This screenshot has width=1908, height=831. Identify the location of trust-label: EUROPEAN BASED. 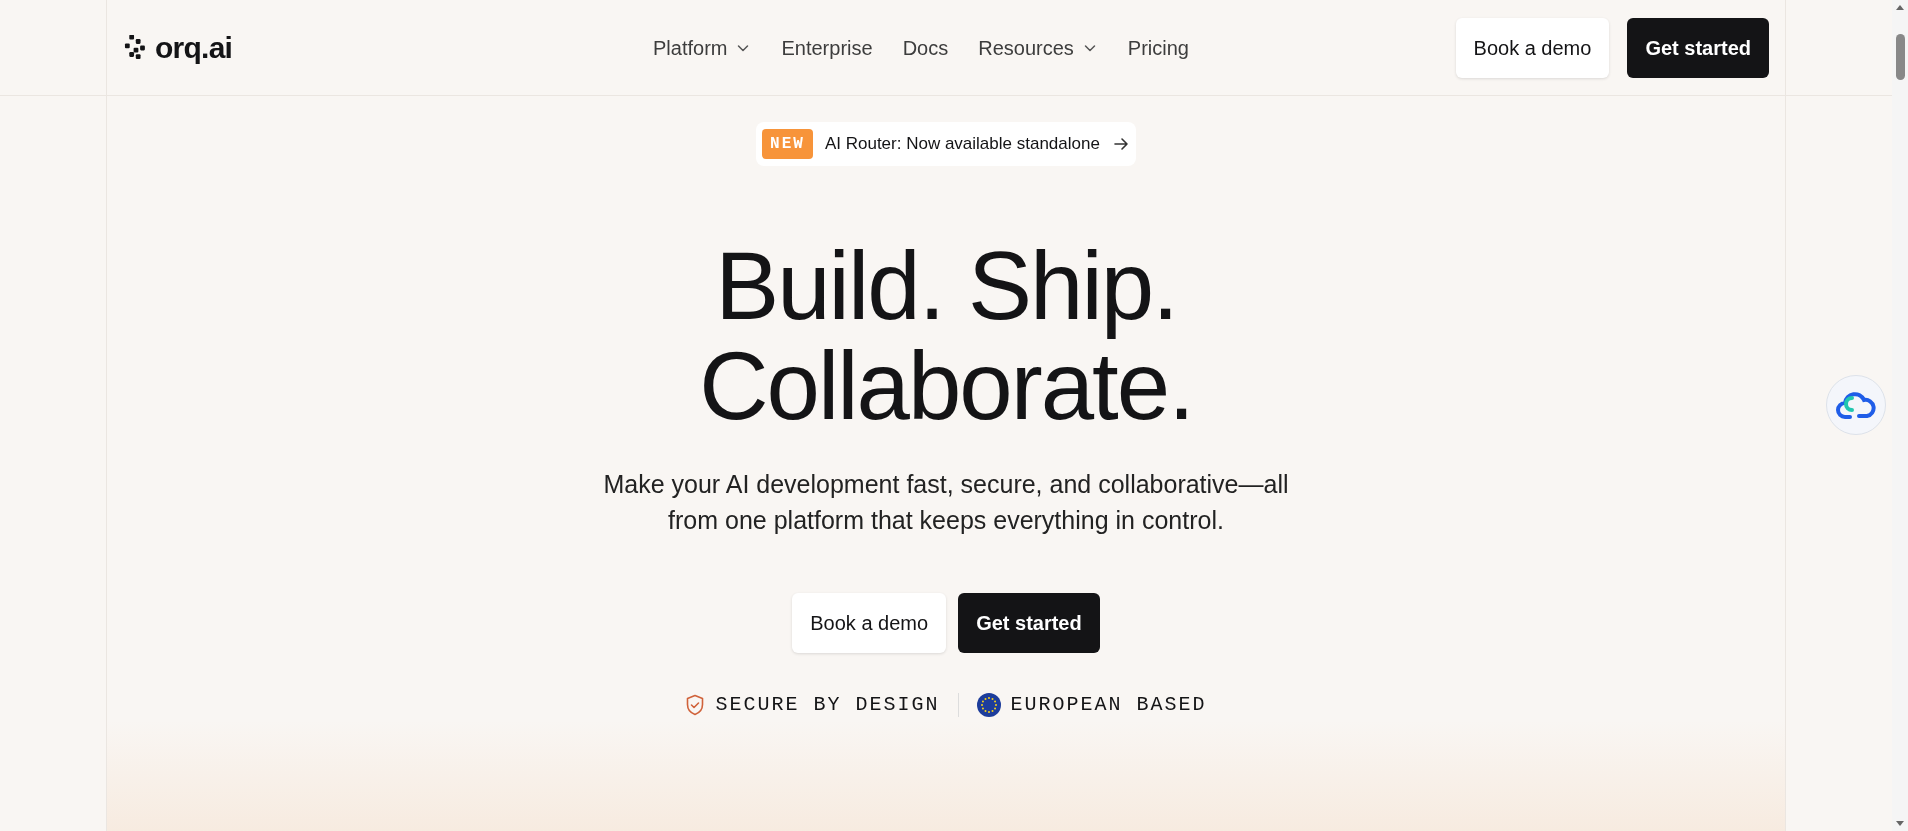
(1108, 705).